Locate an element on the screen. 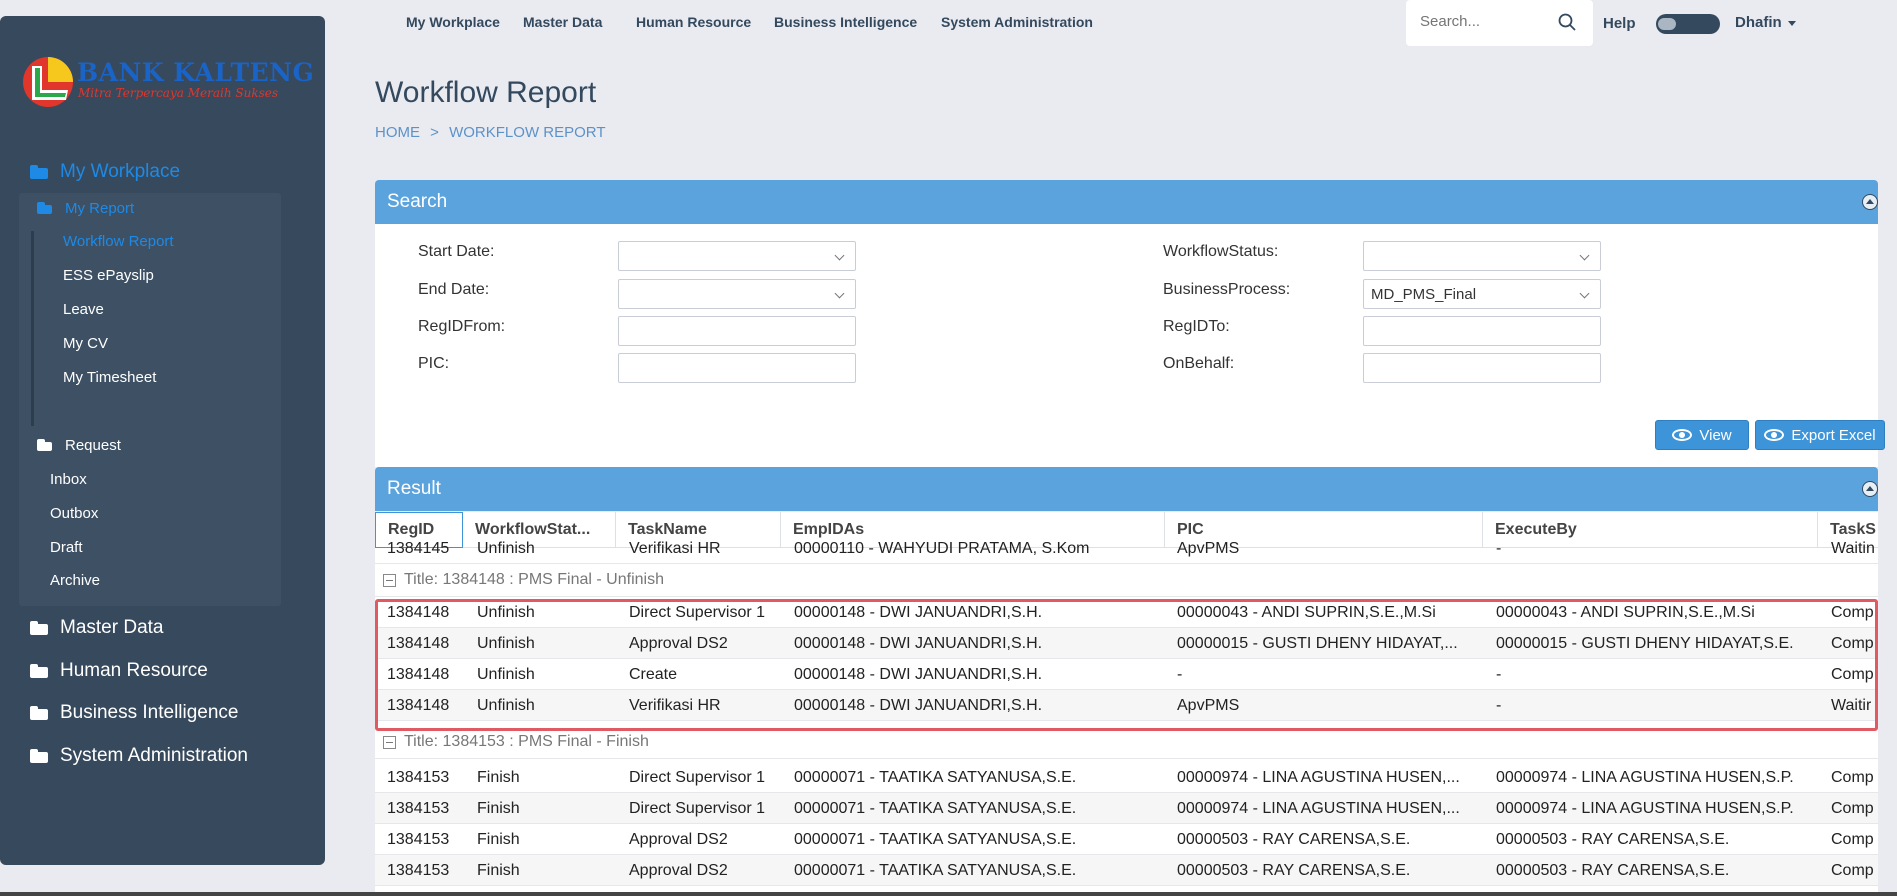  user-menu: Dhafin is located at coordinates (1765, 22).